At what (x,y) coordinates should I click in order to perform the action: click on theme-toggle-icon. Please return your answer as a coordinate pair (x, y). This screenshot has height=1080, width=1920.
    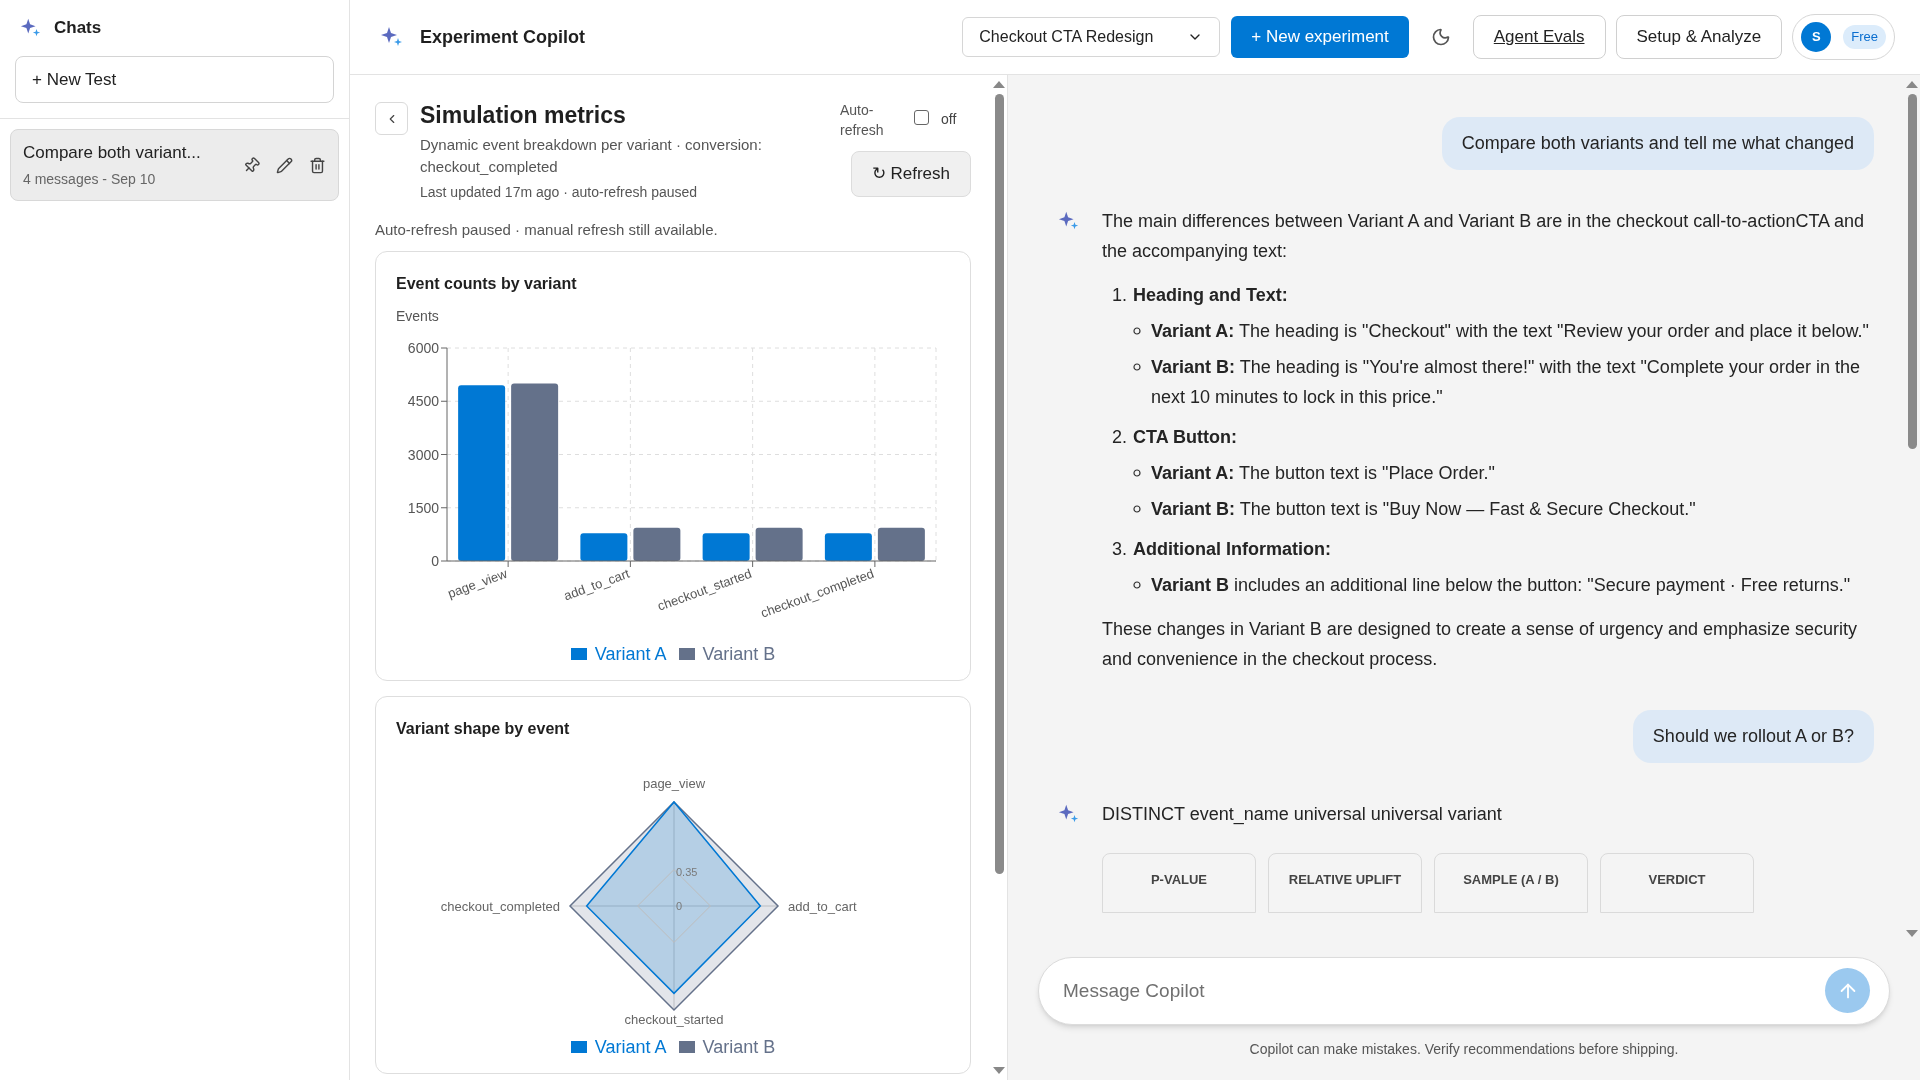
    Looking at the image, I should click on (1440, 37).